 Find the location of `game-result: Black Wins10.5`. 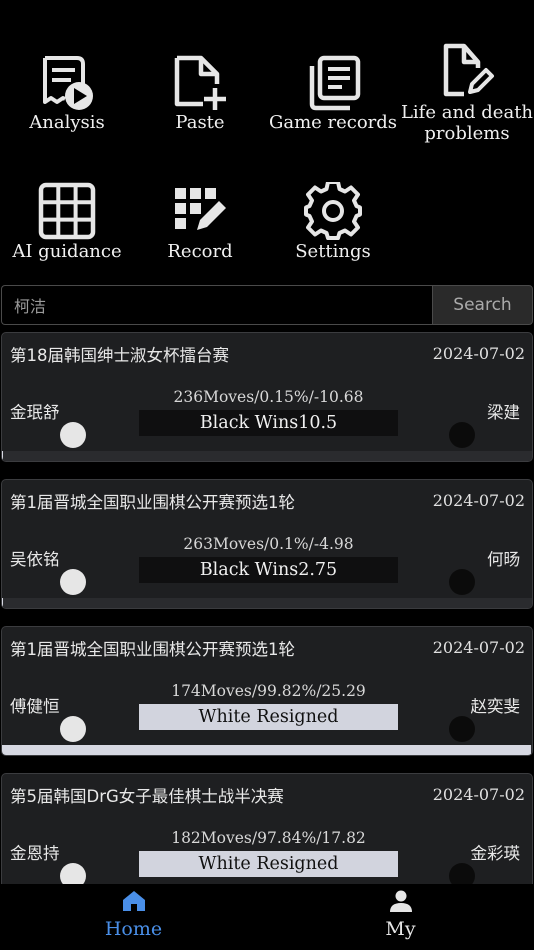

game-result: Black Wins10.5 is located at coordinates (268, 423).